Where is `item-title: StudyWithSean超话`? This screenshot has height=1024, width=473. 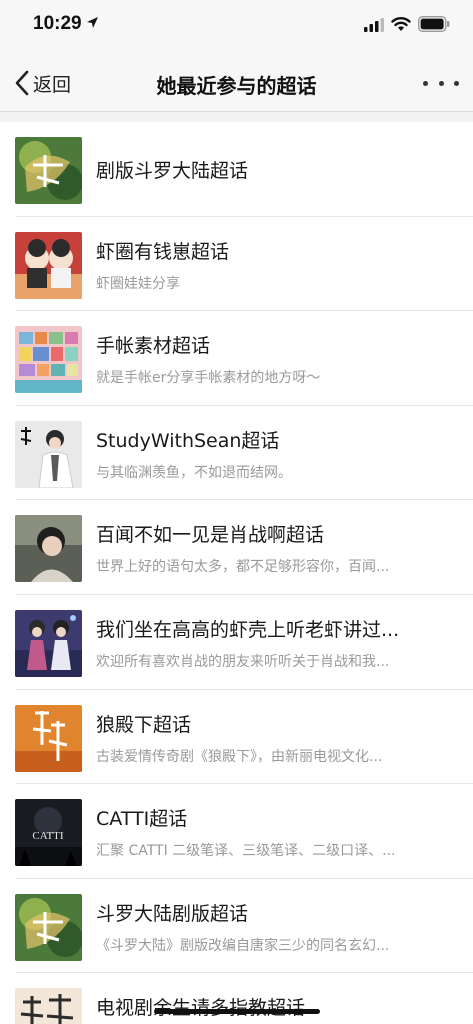
item-title: StudyWithSean超话 is located at coordinates (188, 440).